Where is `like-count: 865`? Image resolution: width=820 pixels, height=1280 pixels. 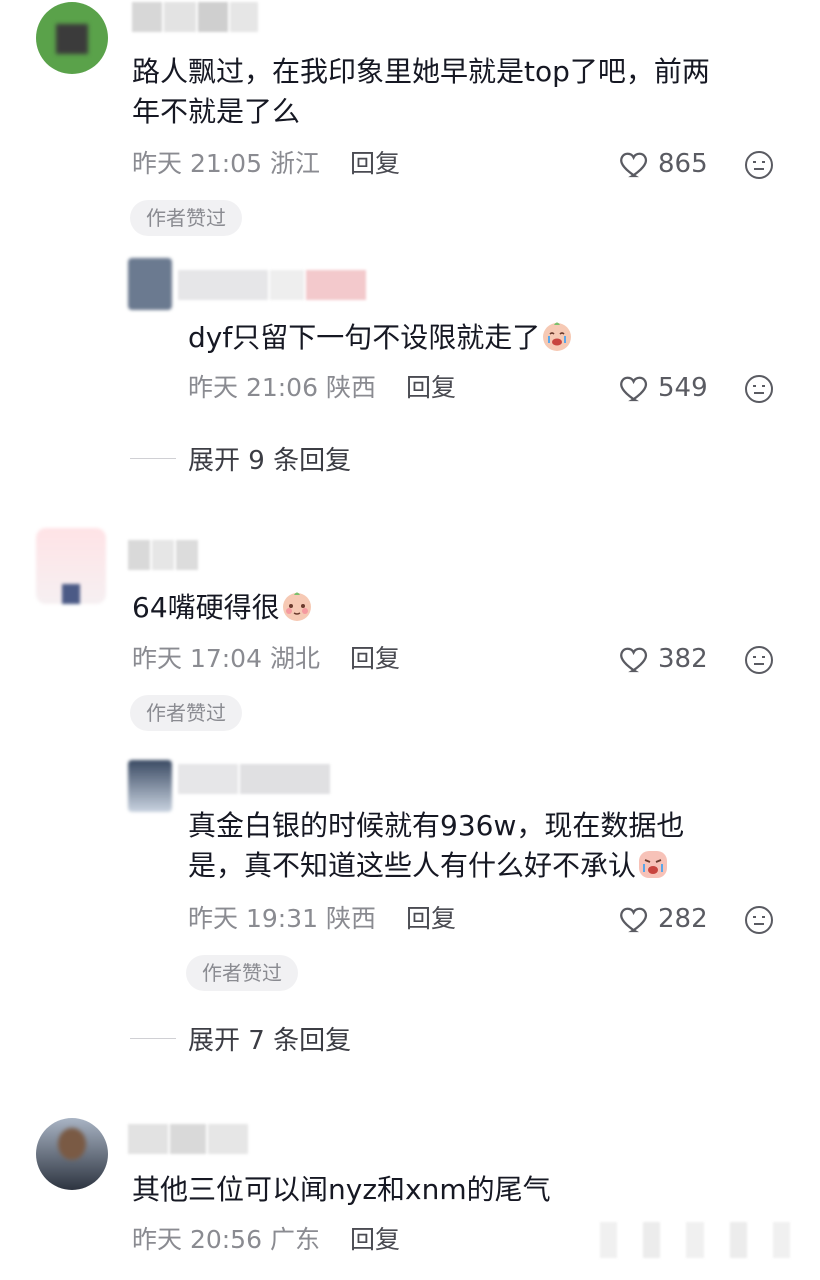 like-count: 865 is located at coordinates (683, 164).